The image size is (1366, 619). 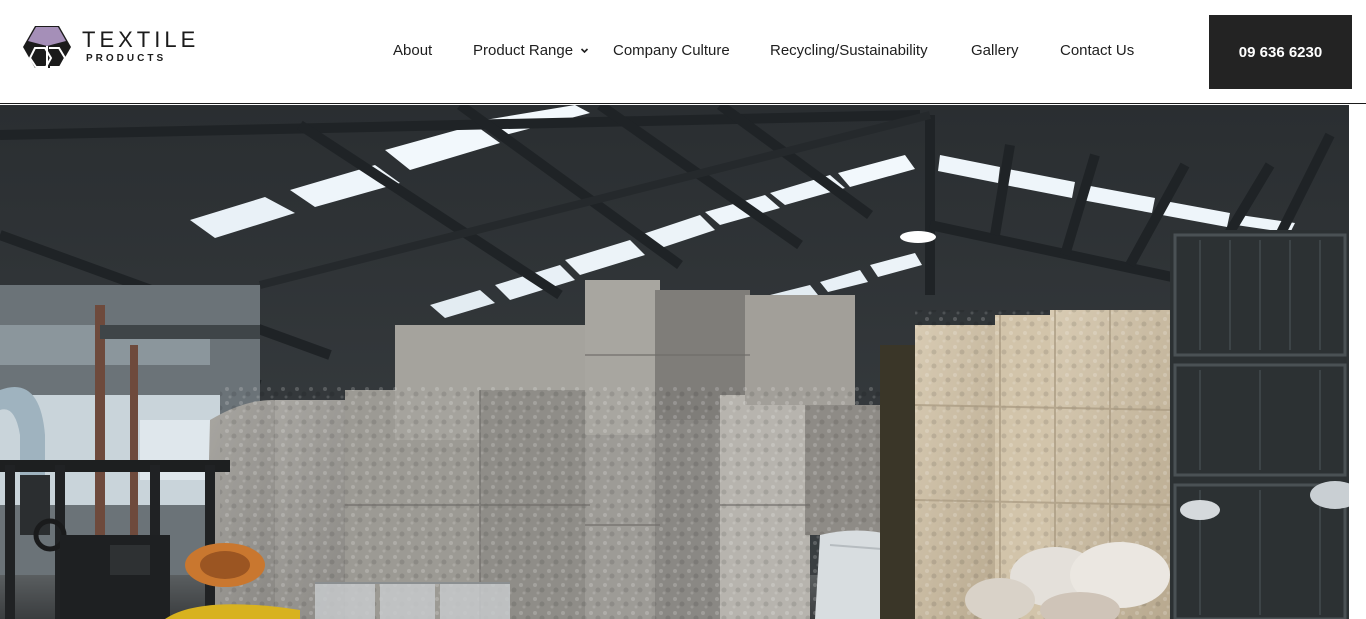 What do you see at coordinates (523, 52) in the screenshot?
I see `nav-product-range: Product Range` at bounding box center [523, 52].